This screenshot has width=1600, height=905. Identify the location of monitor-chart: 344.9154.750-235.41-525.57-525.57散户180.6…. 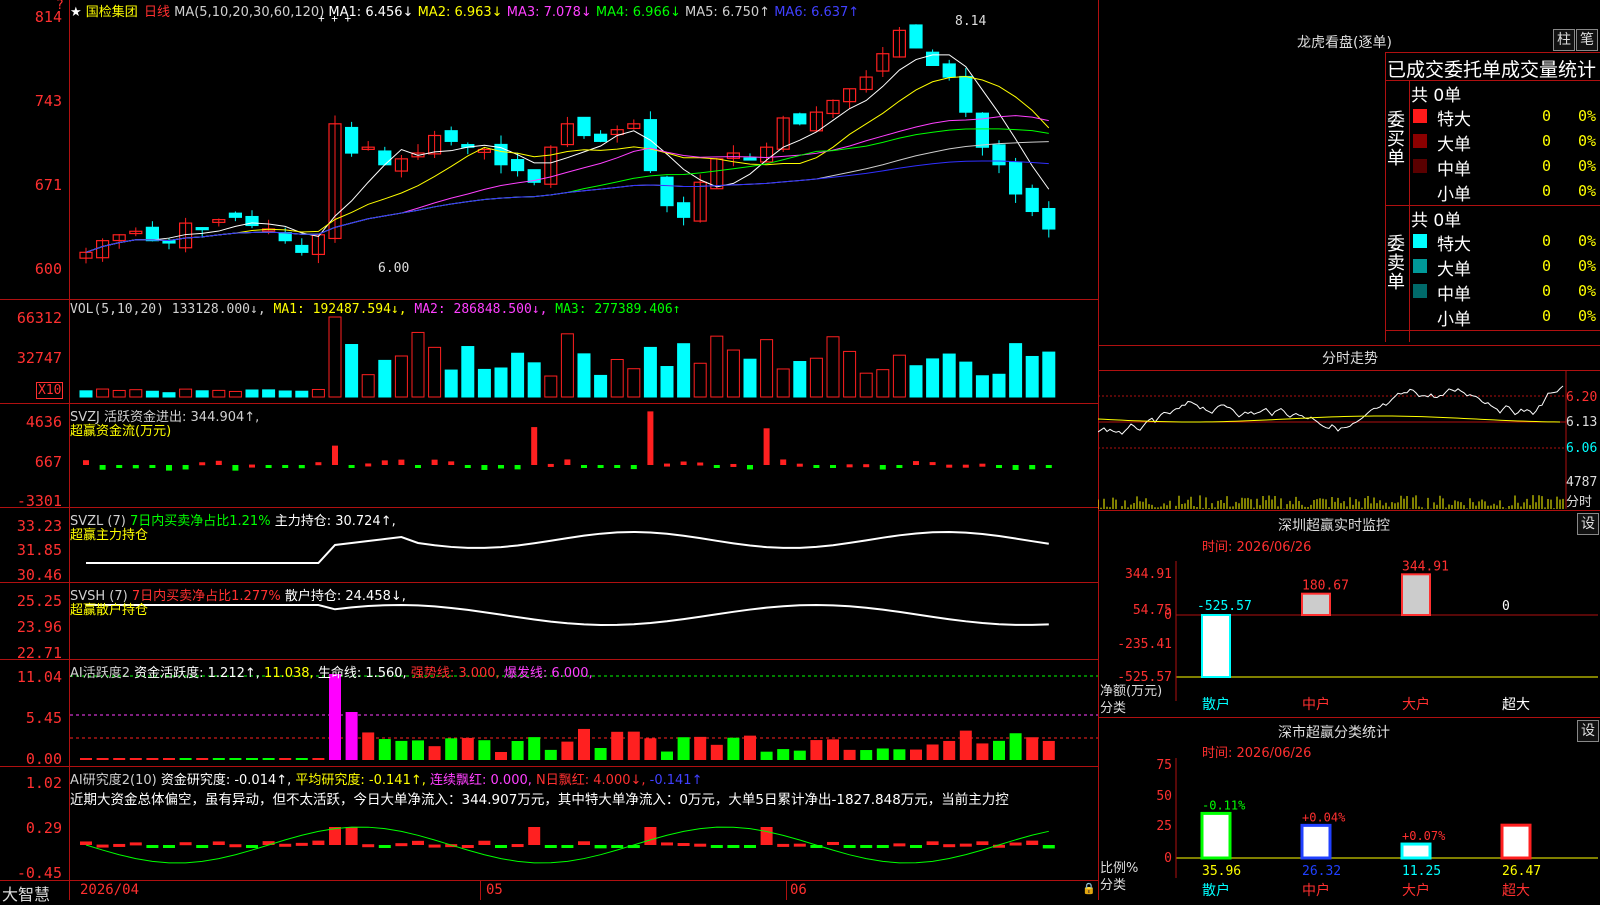
(1349, 613).